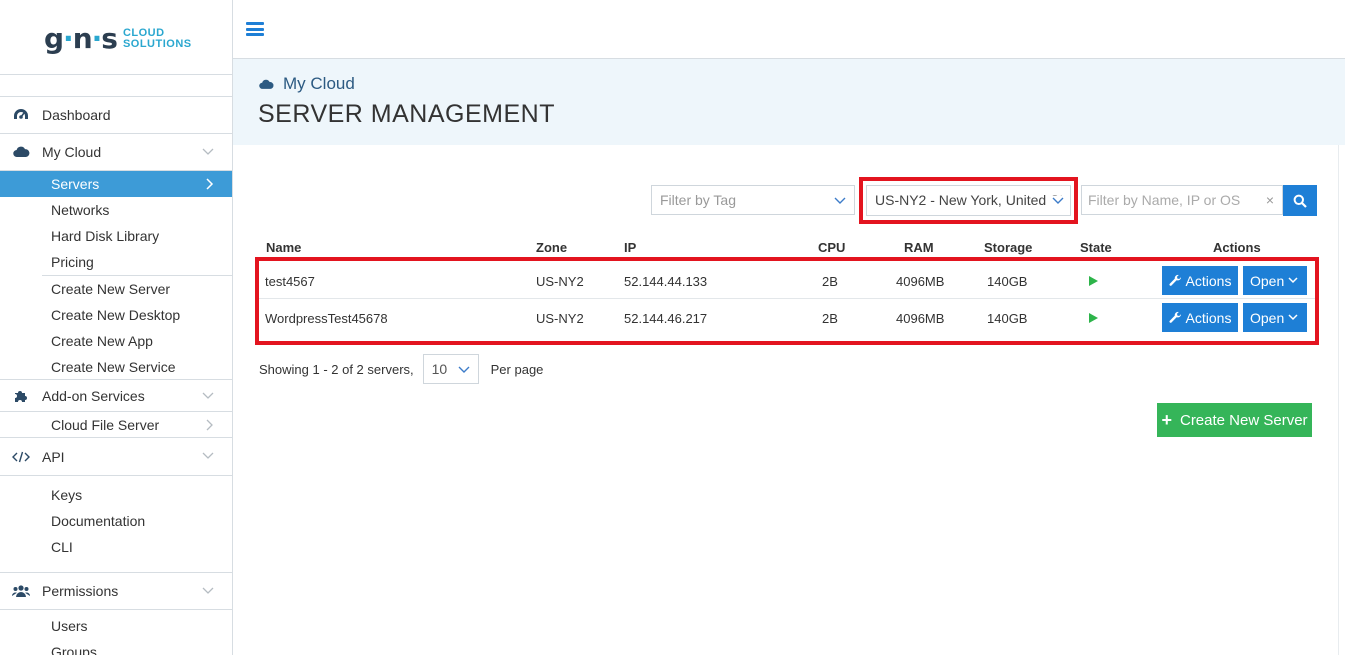 This screenshot has height=655, width=1345. Describe the element at coordinates (551, 247) in the screenshot. I see `column-header-zone: Zone` at that location.